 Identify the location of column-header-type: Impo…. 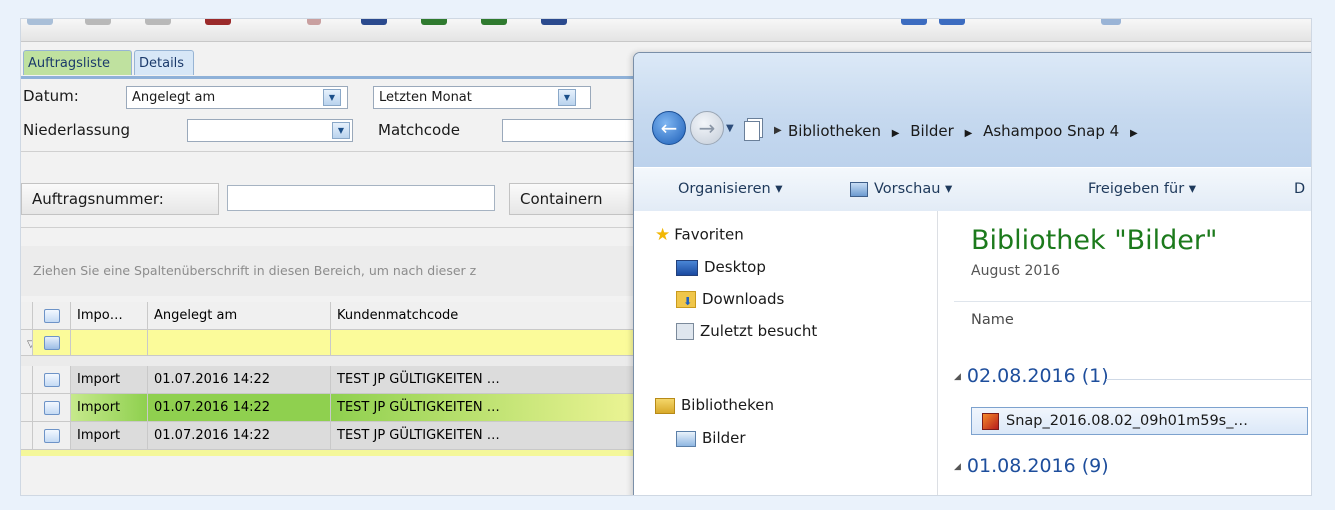
(109, 316).